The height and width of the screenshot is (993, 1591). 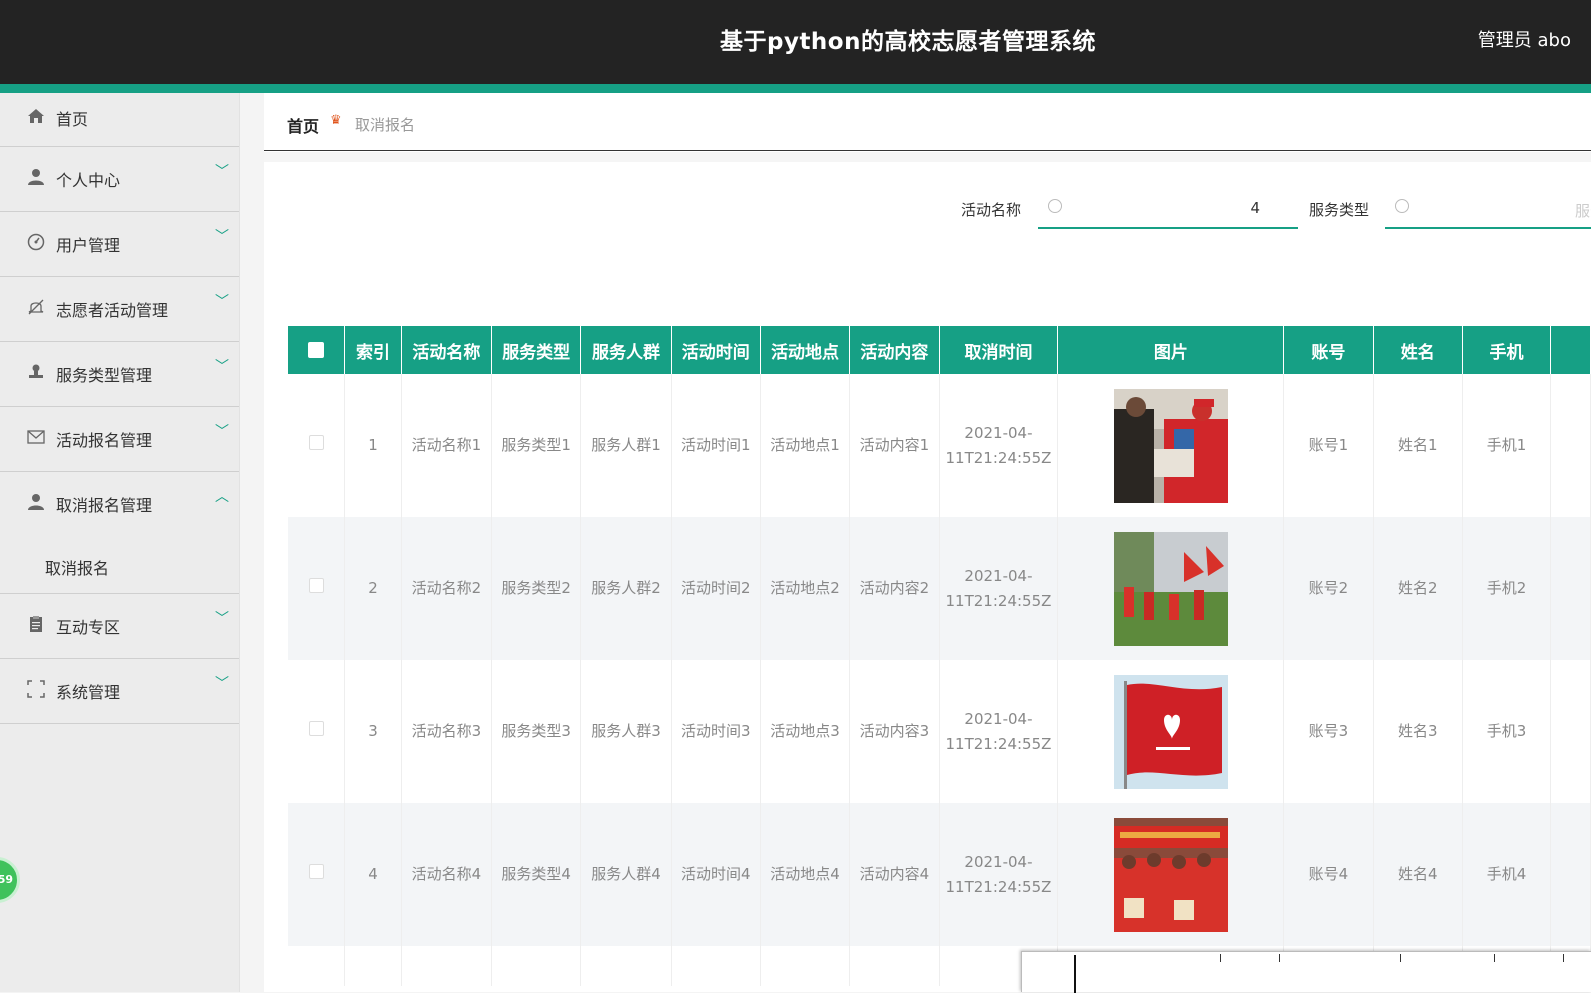 I want to click on person-icon, so click(x=36, y=177).